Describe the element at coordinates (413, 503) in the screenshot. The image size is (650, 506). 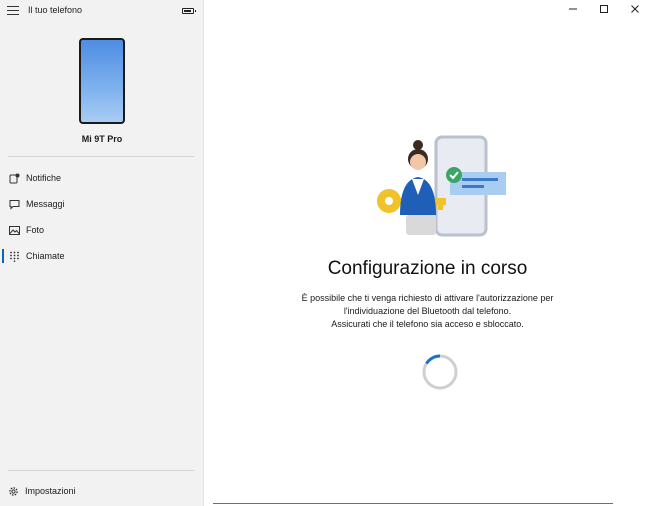
I see `progress-track` at that location.